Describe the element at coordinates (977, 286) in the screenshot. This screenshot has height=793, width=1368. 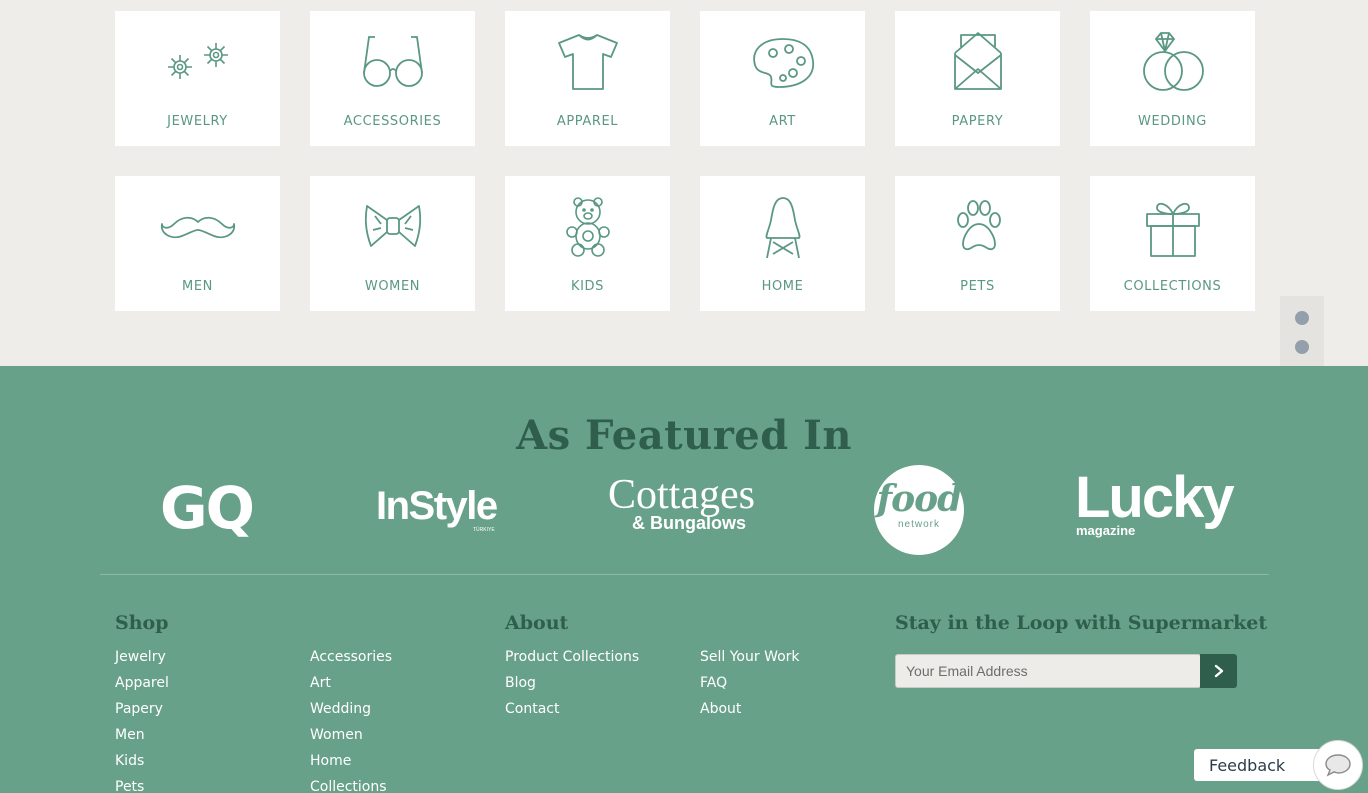
I see `category-label: PETS` at that location.